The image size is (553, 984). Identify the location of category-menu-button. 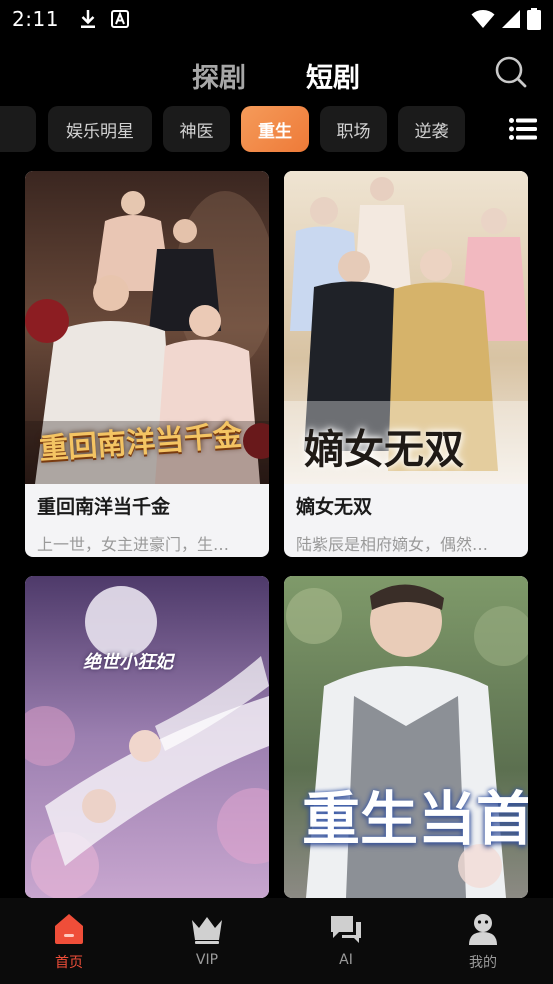
(516, 129).